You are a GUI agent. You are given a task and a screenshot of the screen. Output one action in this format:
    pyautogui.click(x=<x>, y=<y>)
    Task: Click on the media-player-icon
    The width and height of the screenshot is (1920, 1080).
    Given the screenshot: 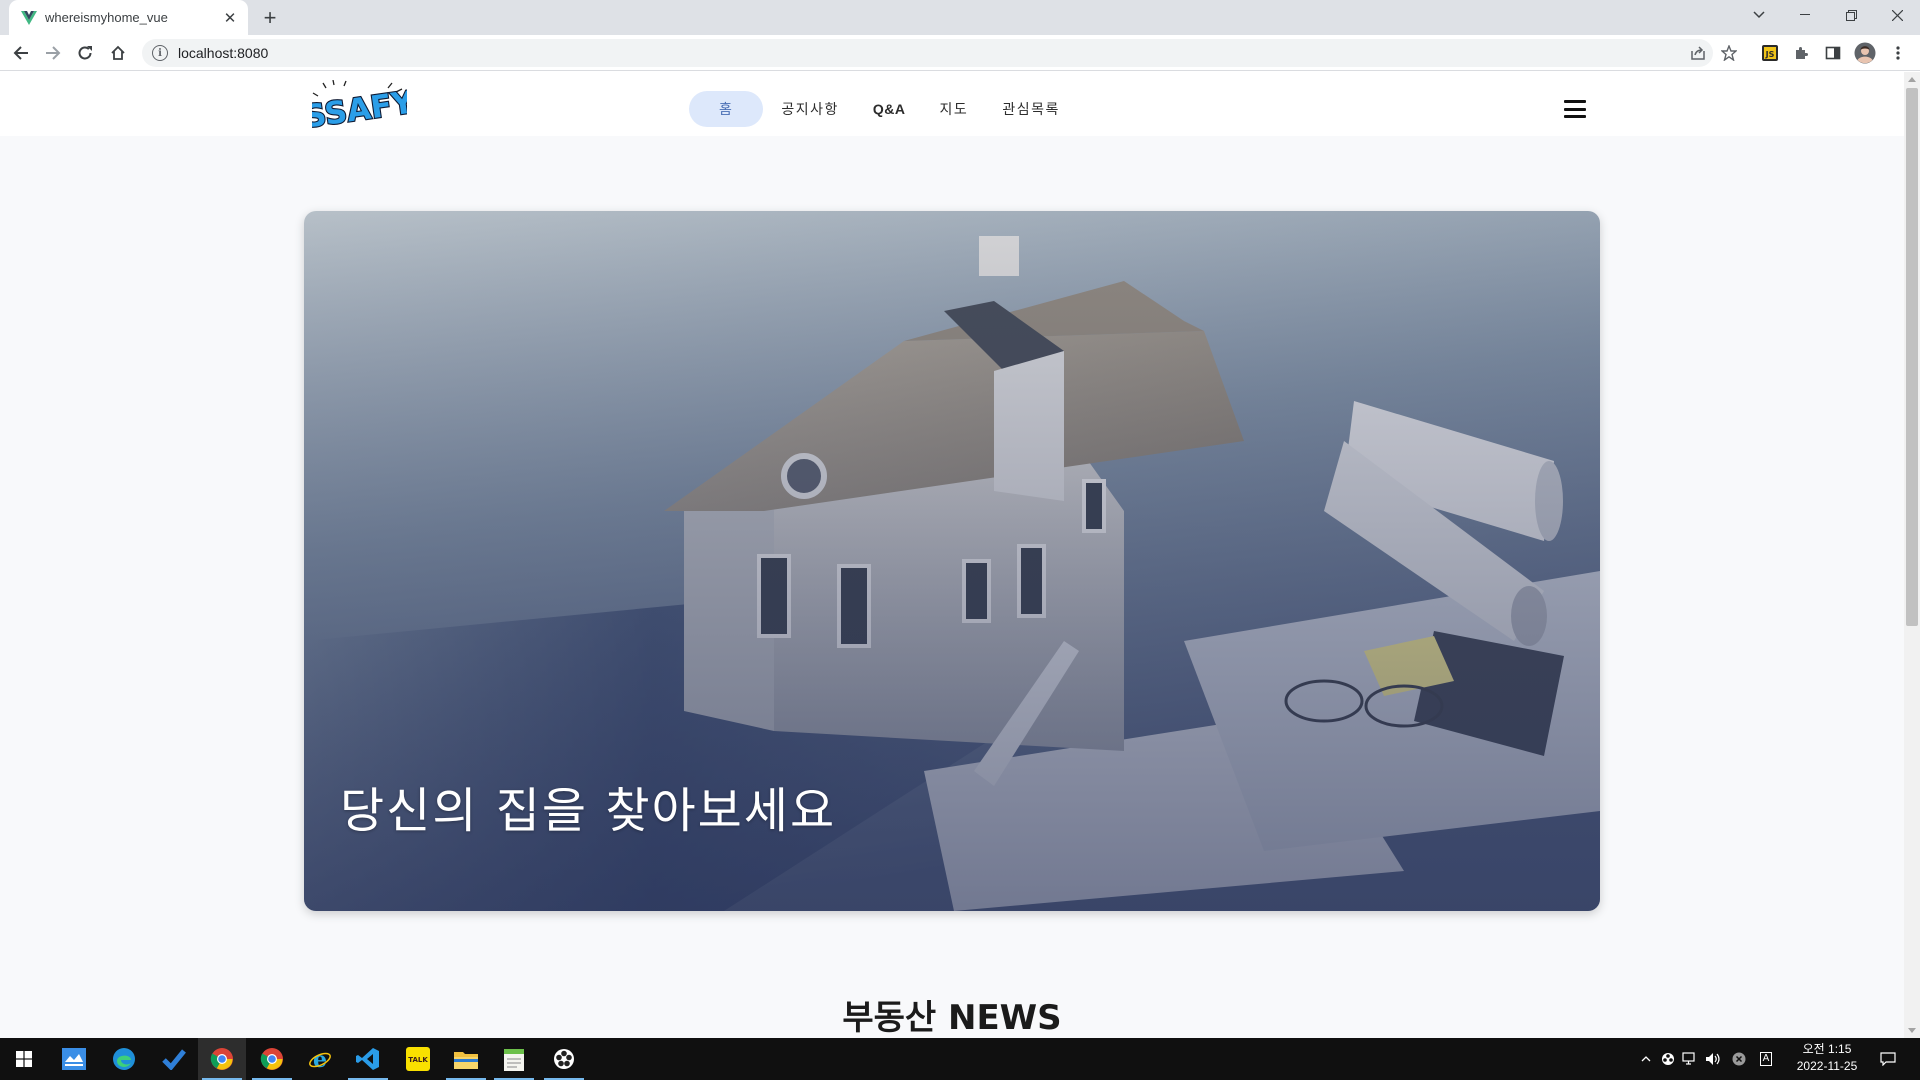 What is the action you would take?
    pyautogui.click(x=564, y=1059)
    